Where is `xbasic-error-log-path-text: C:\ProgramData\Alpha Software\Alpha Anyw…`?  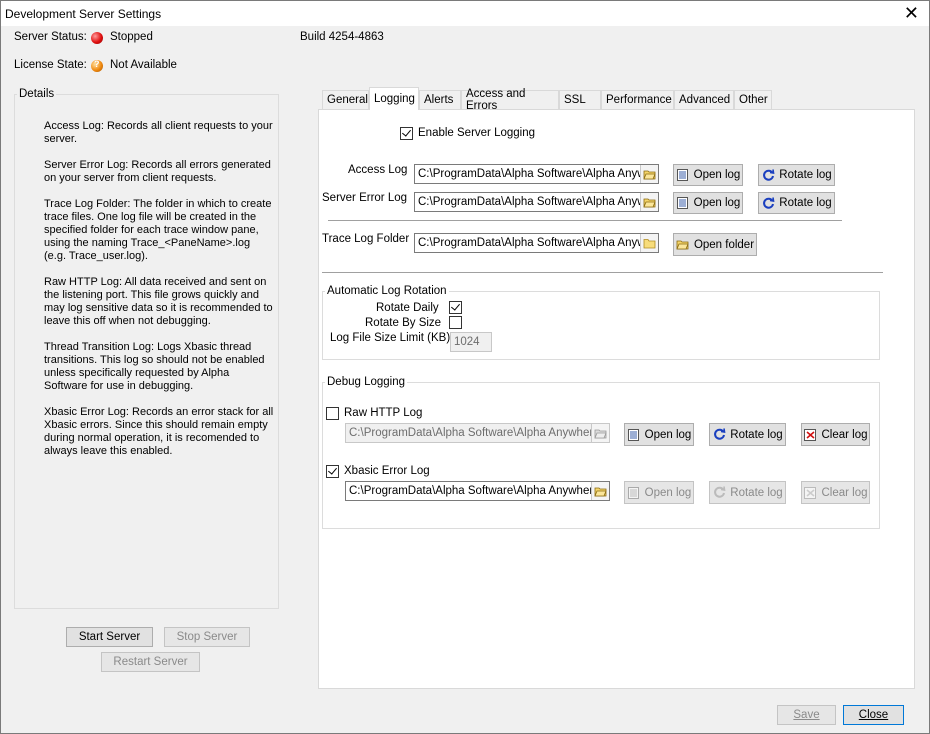
xbasic-error-log-path-text: C:\ProgramData\Alpha Software\Alpha Anyw… is located at coordinates (474, 491).